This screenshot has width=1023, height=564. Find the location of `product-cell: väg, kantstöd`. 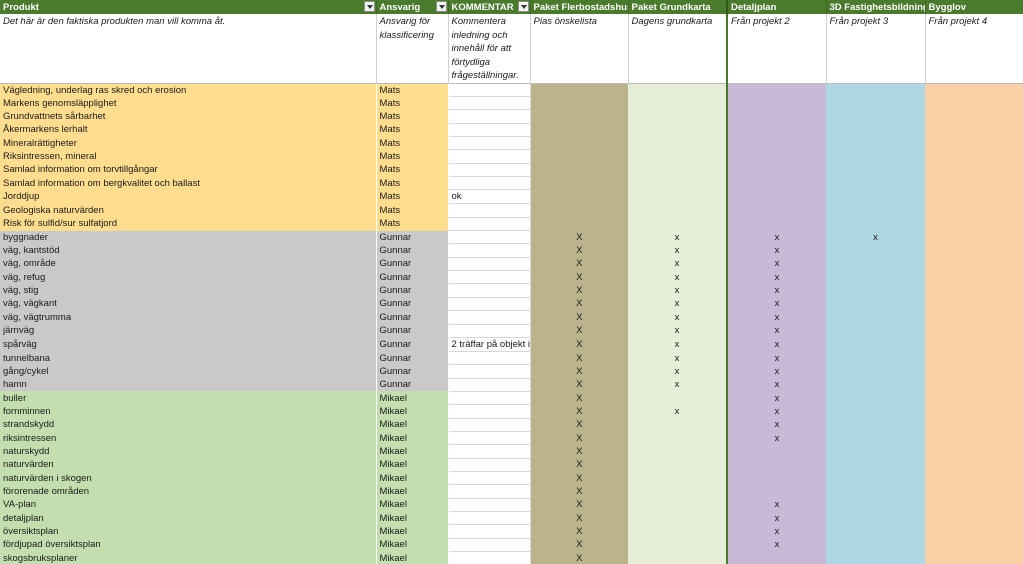

product-cell: väg, kantstöd is located at coordinates (188, 250).